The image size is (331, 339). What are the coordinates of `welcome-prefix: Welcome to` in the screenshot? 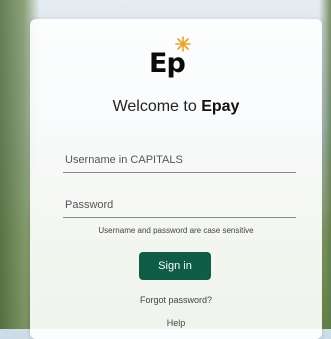 It's located at (157, 106).